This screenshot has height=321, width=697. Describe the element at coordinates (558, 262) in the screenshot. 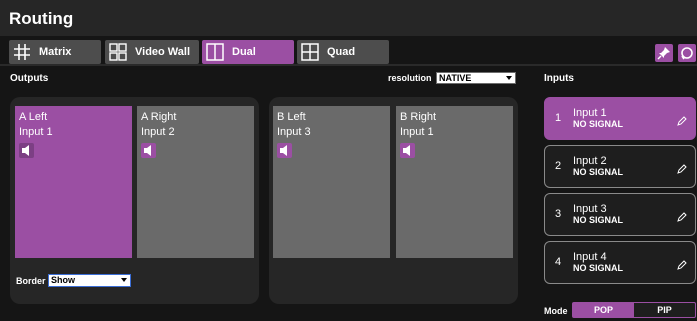

I see `input-number: 4` at that location.